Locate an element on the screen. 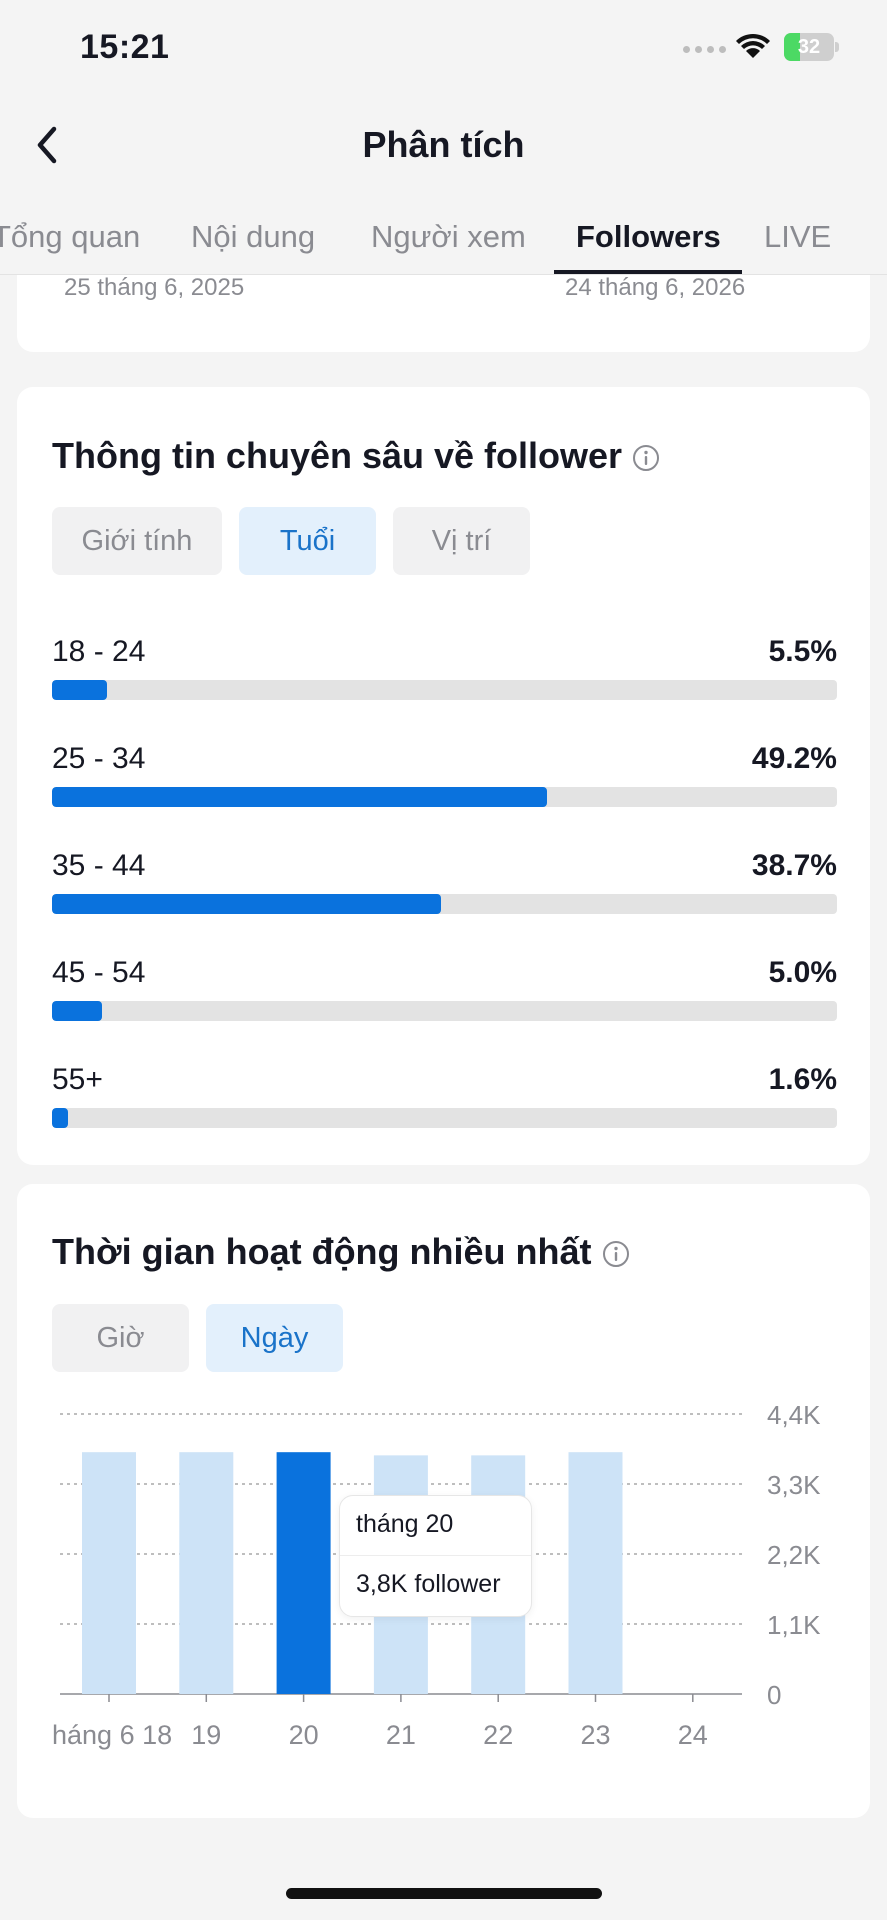 The image size is (887, 1920). age-row-45-54: 45 - 54 5.0% is located at coordinates (444, 993).